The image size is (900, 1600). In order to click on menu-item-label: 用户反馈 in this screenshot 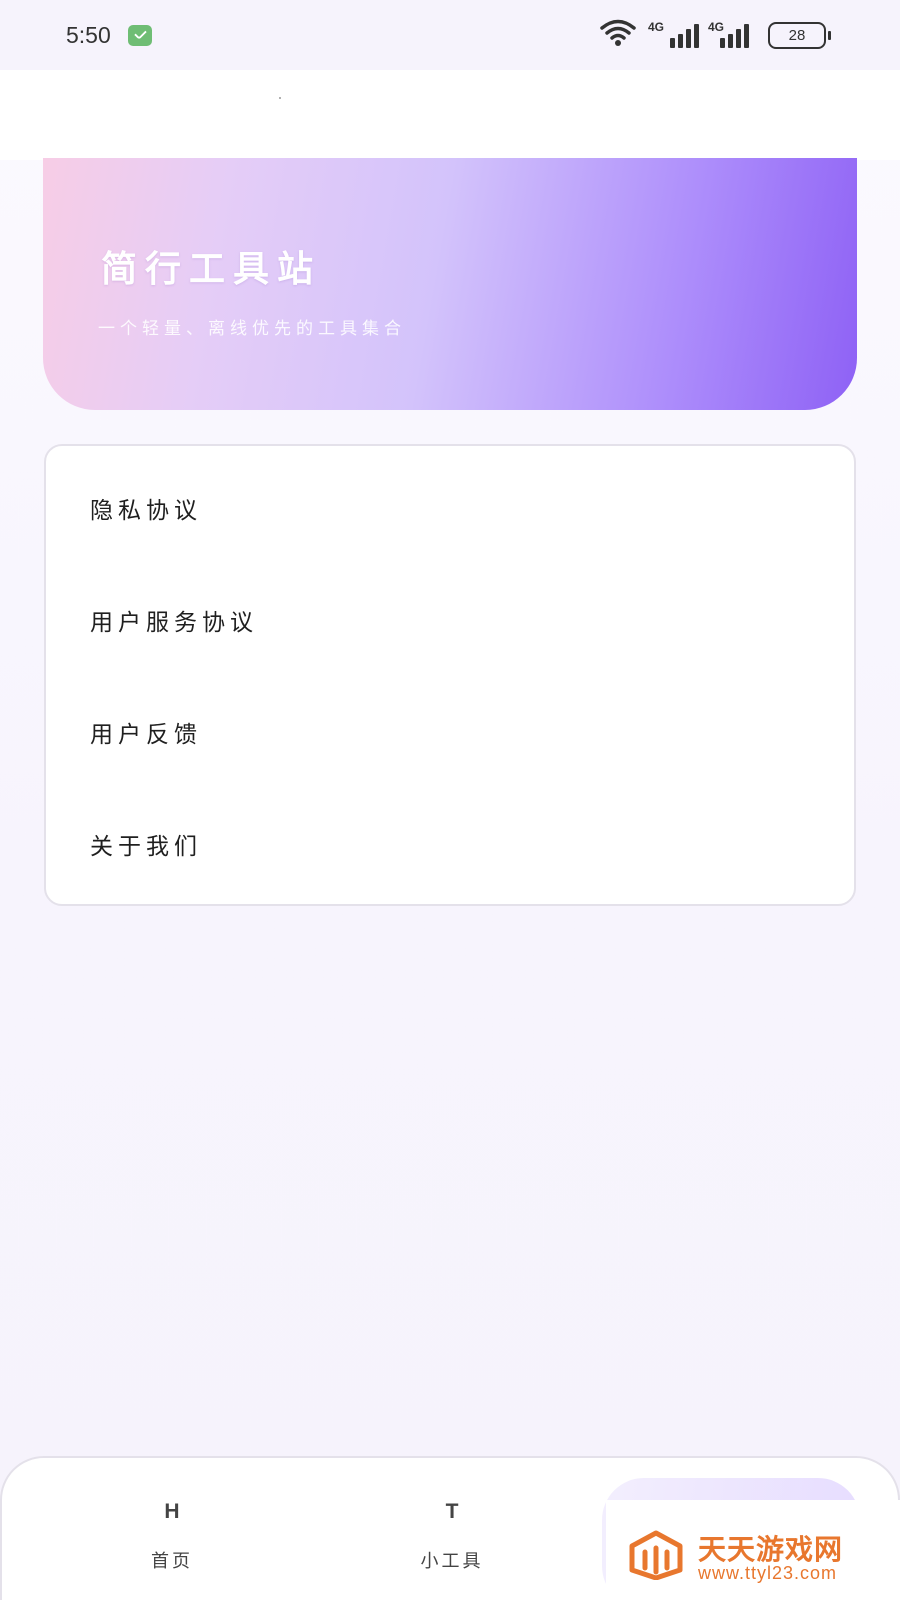, I will do `click(146, 735)`.